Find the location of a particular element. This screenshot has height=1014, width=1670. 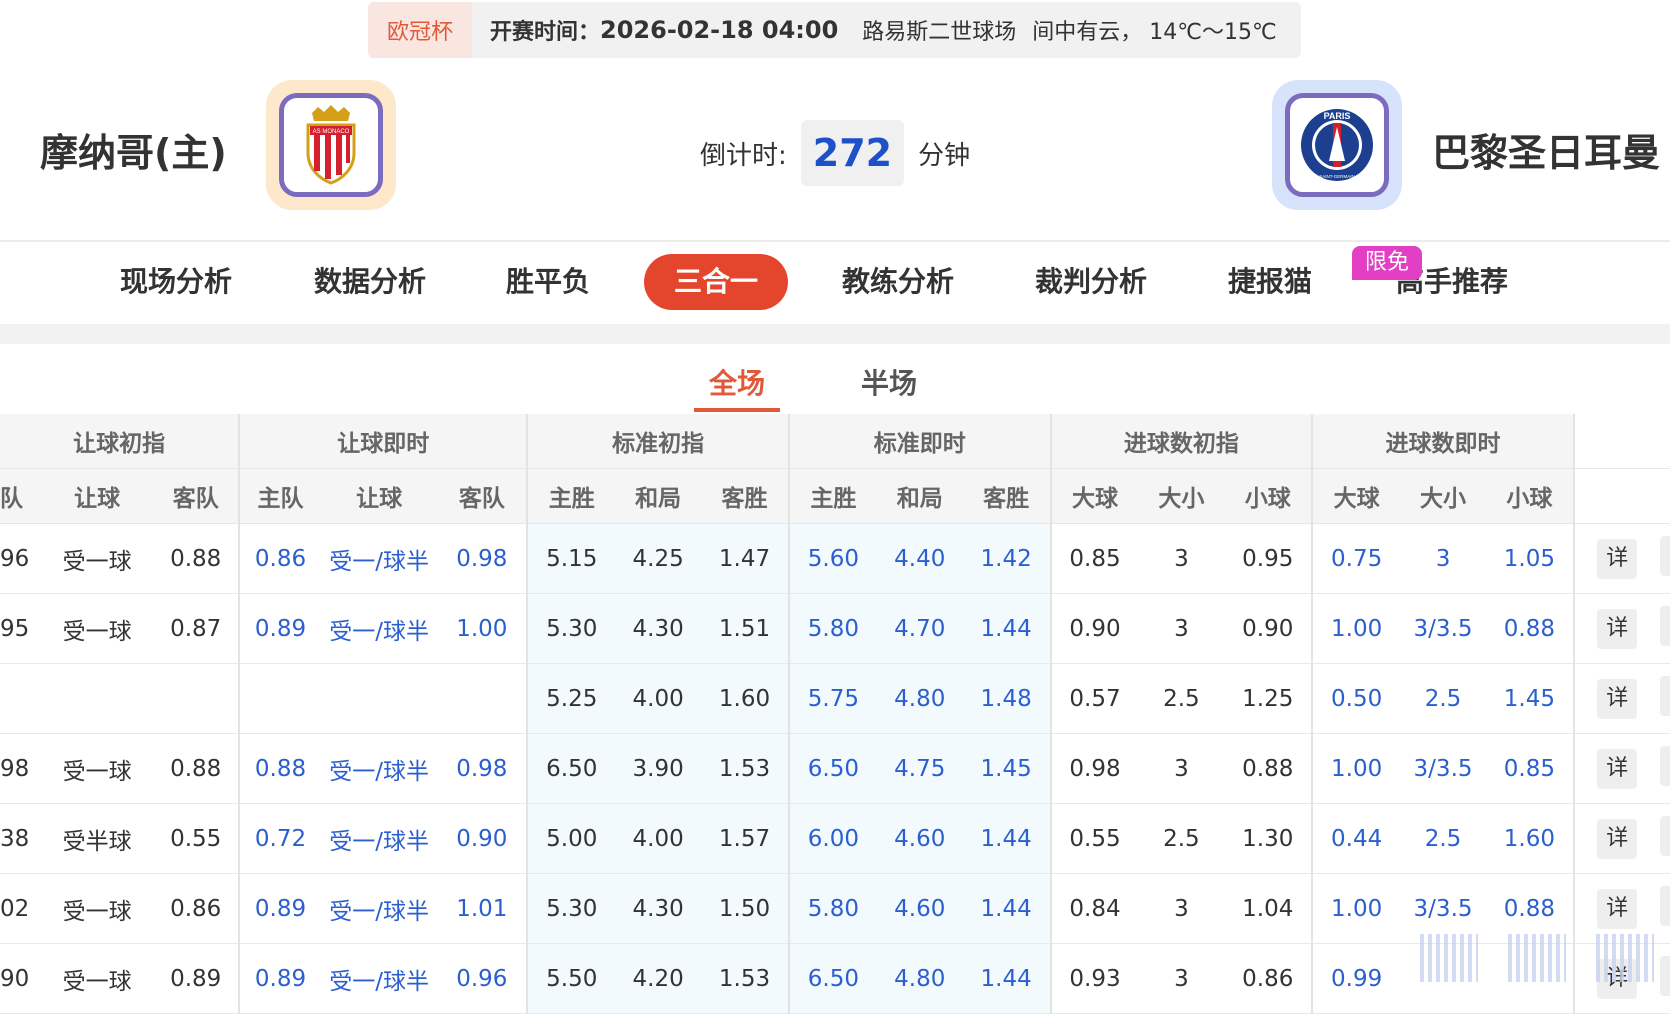

psg-crest-icon: PARIS SAINT-GERMAIN is located at coordinates (1337, 145).